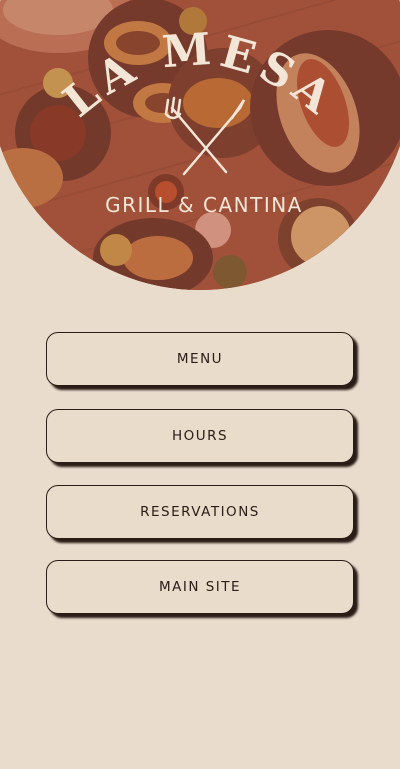 Image resolution: width=400 pixels, height=769 pixels. I want to click on reservations-button: RESERVATIONS, so click(200, 512).